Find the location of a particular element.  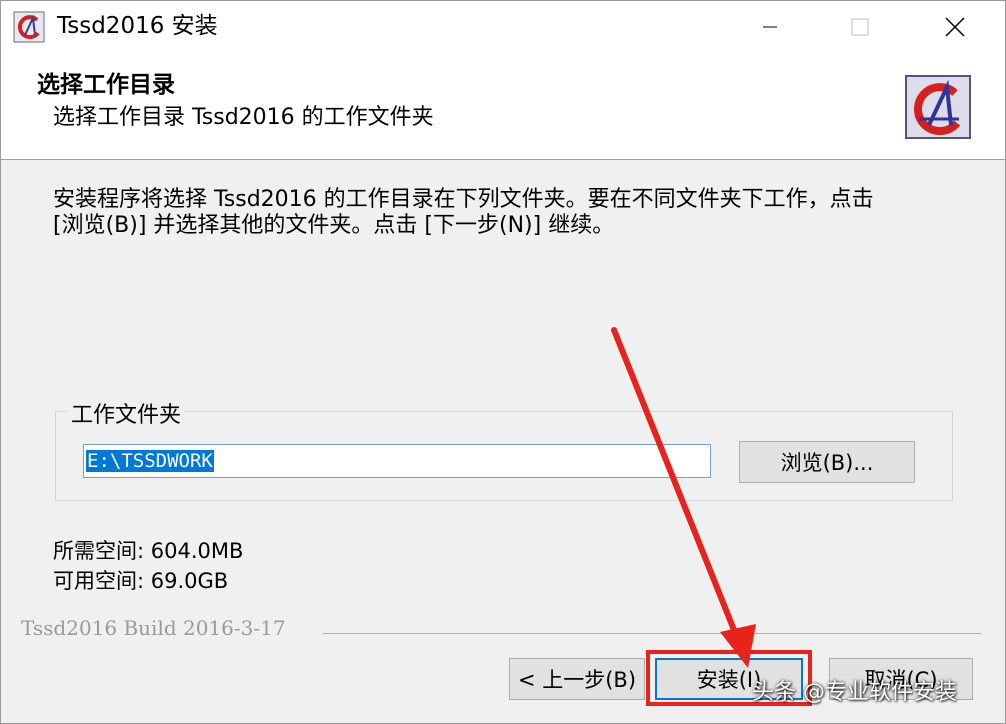

minimize-icon is located at coordinates (770, 27).